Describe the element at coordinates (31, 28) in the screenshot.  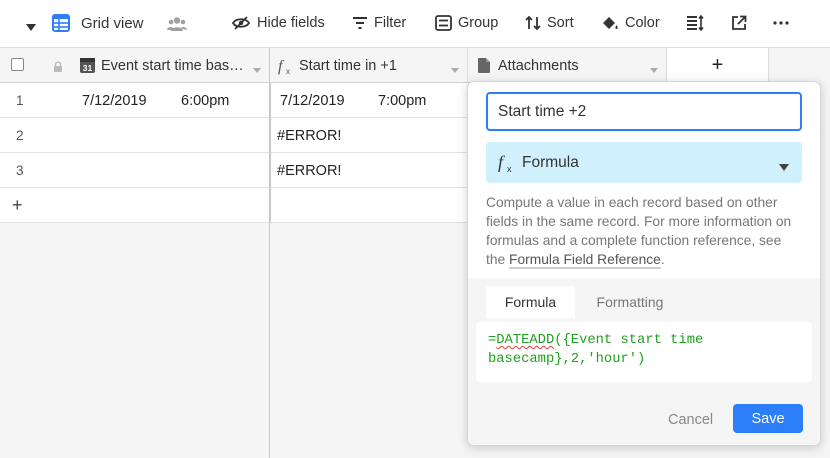
I see `view-menu-caret-icon` at that location.